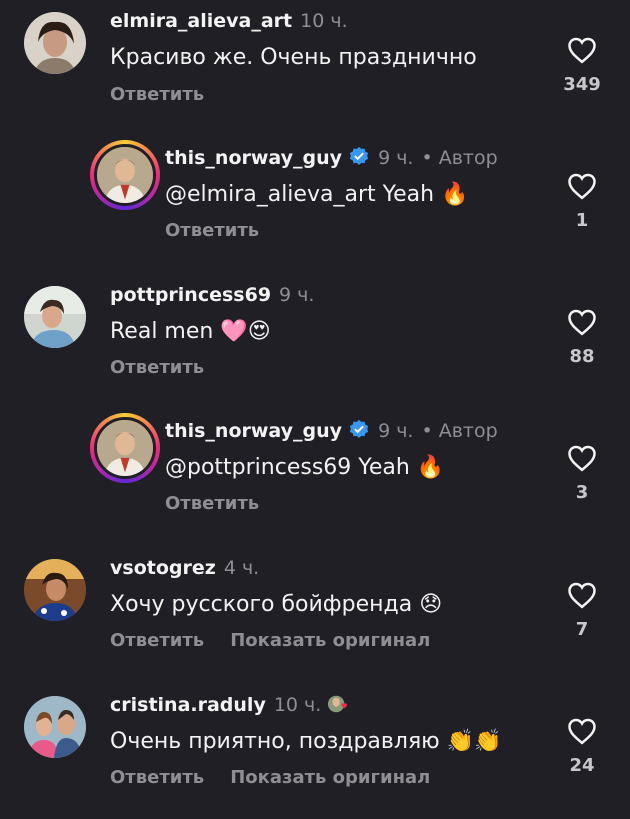 The image size is (630, 819). I want to click on like-count: 3, so click(582, 492).